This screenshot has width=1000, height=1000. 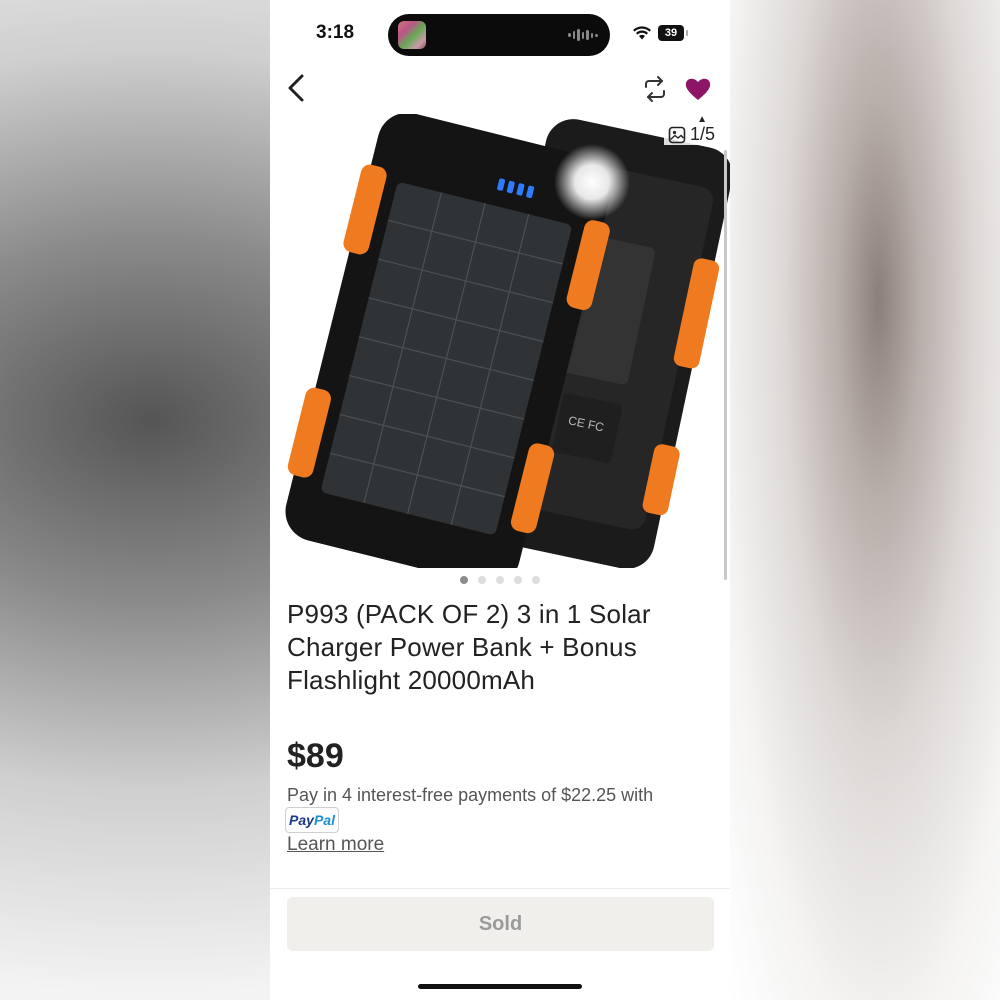 What do you see at coordinates (324, 820) in the screenshot?
I see `paypal-badge-pal: Pal` at bounding box center [324, 820].